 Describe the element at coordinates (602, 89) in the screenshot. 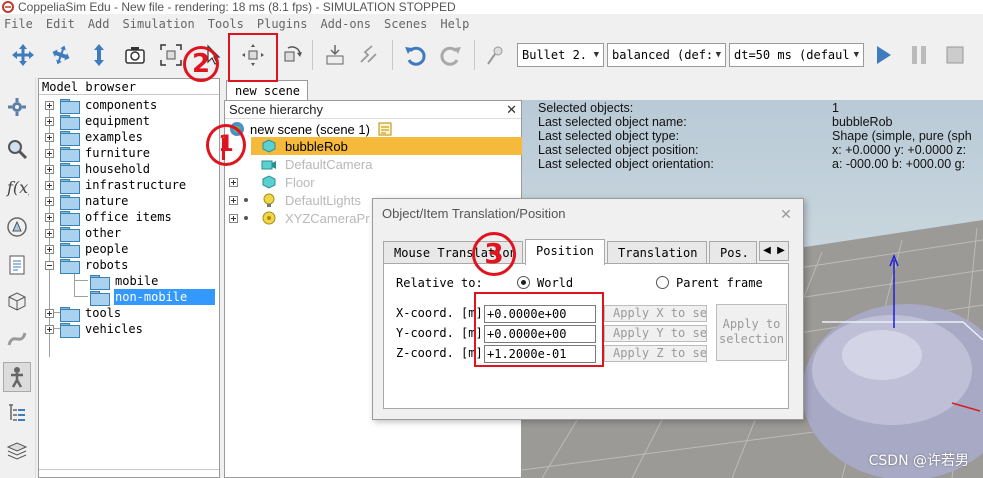

I see `scene-tab-bar: new scene` at that location.